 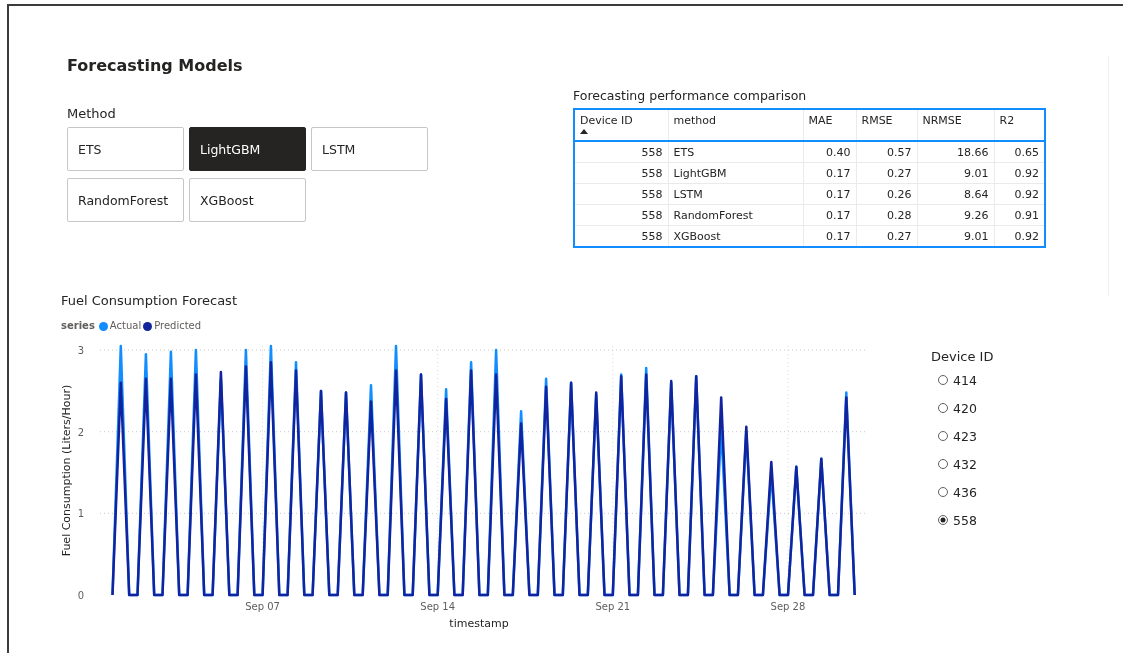 What do you see at coordinates (955, 215) in the screenshot?
I see `table-cell: 9.26` at bounding box center [955, 215].